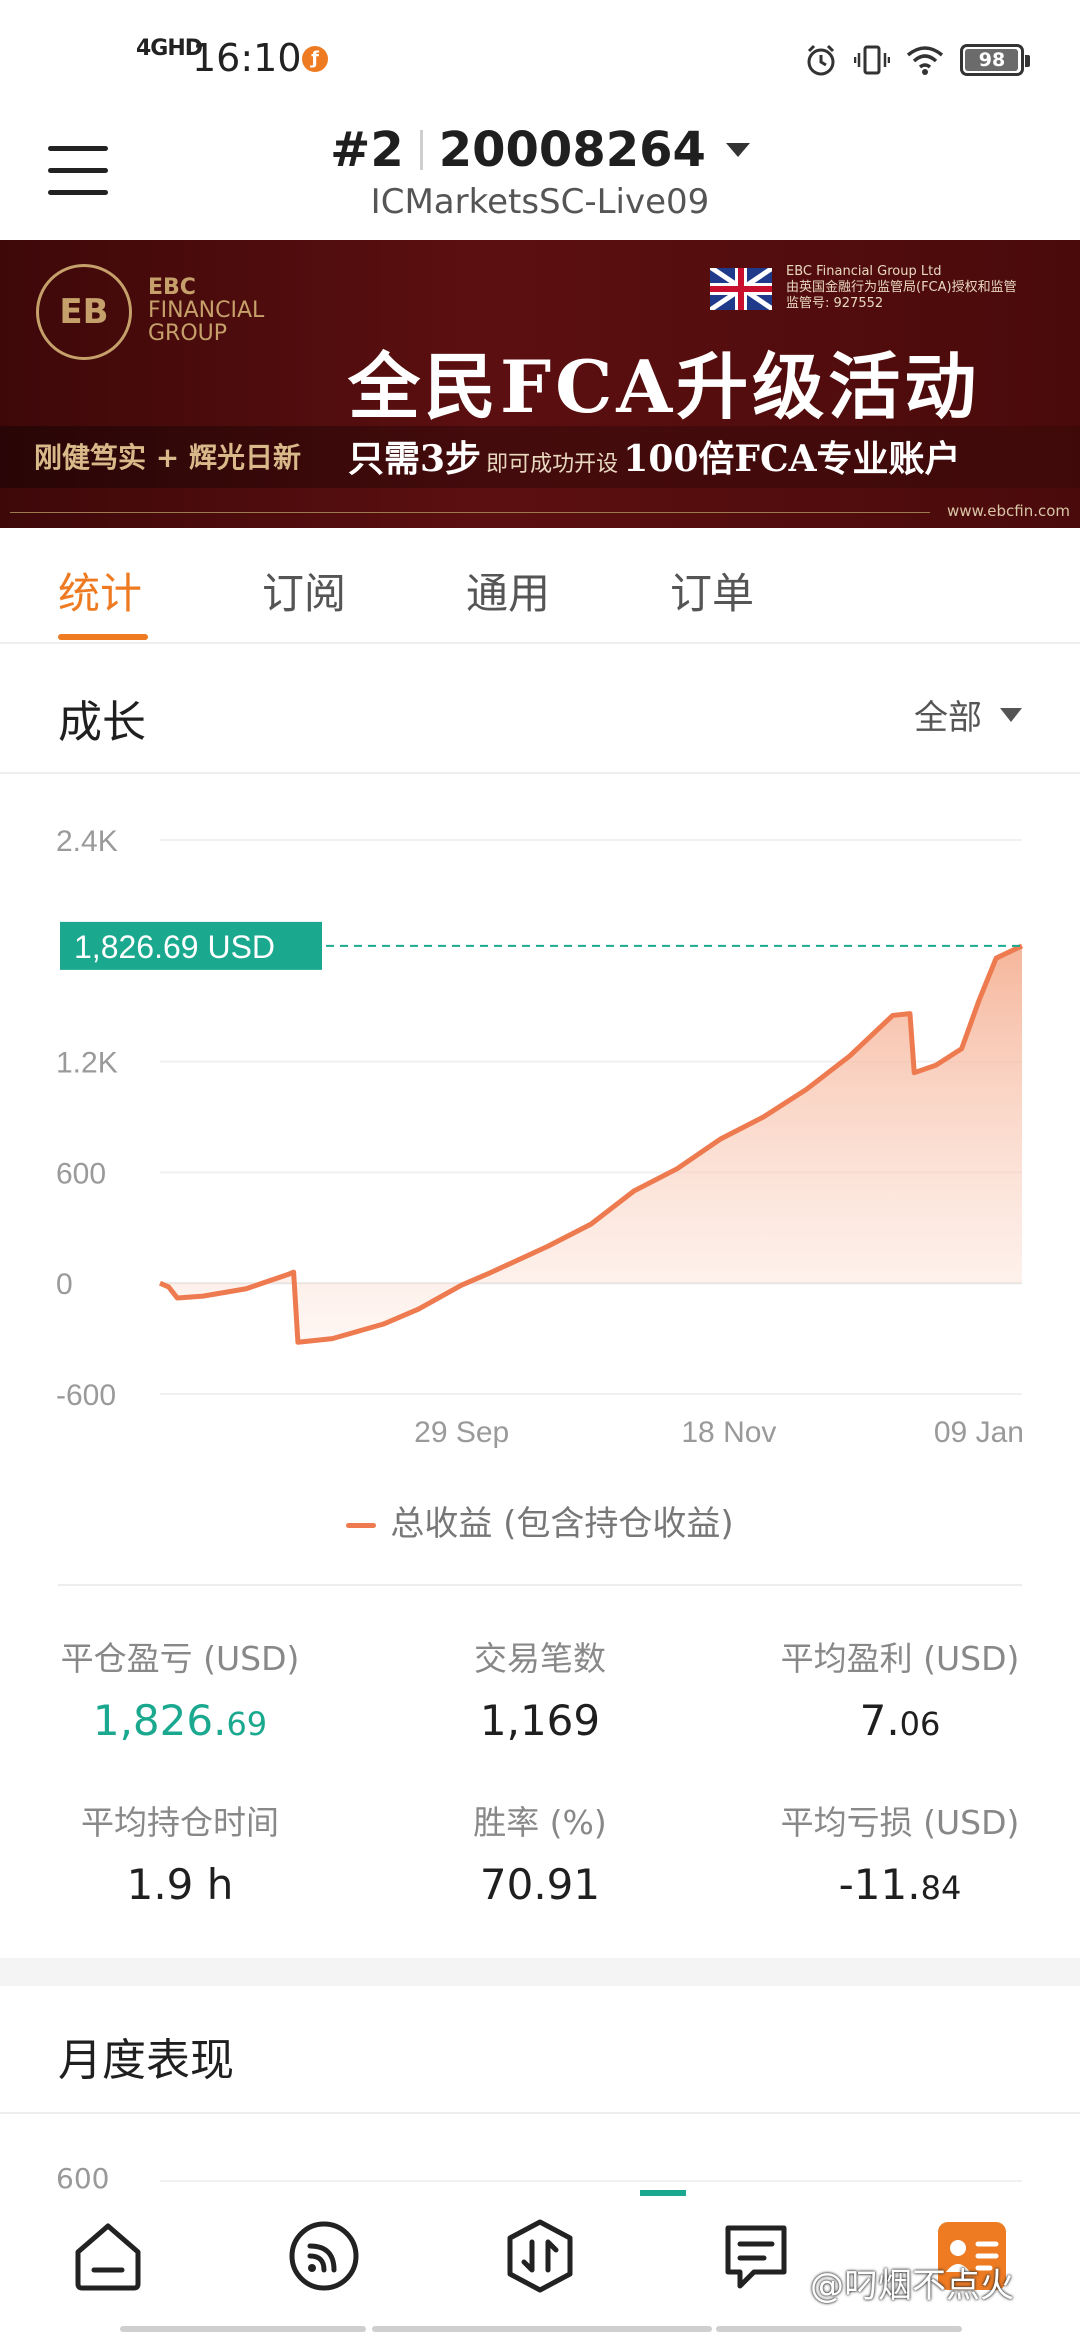 The height and width of the screenshot is (2340, 1080). I want to click on banner-headline: 全民FCA升级活动, so click(664, 386).